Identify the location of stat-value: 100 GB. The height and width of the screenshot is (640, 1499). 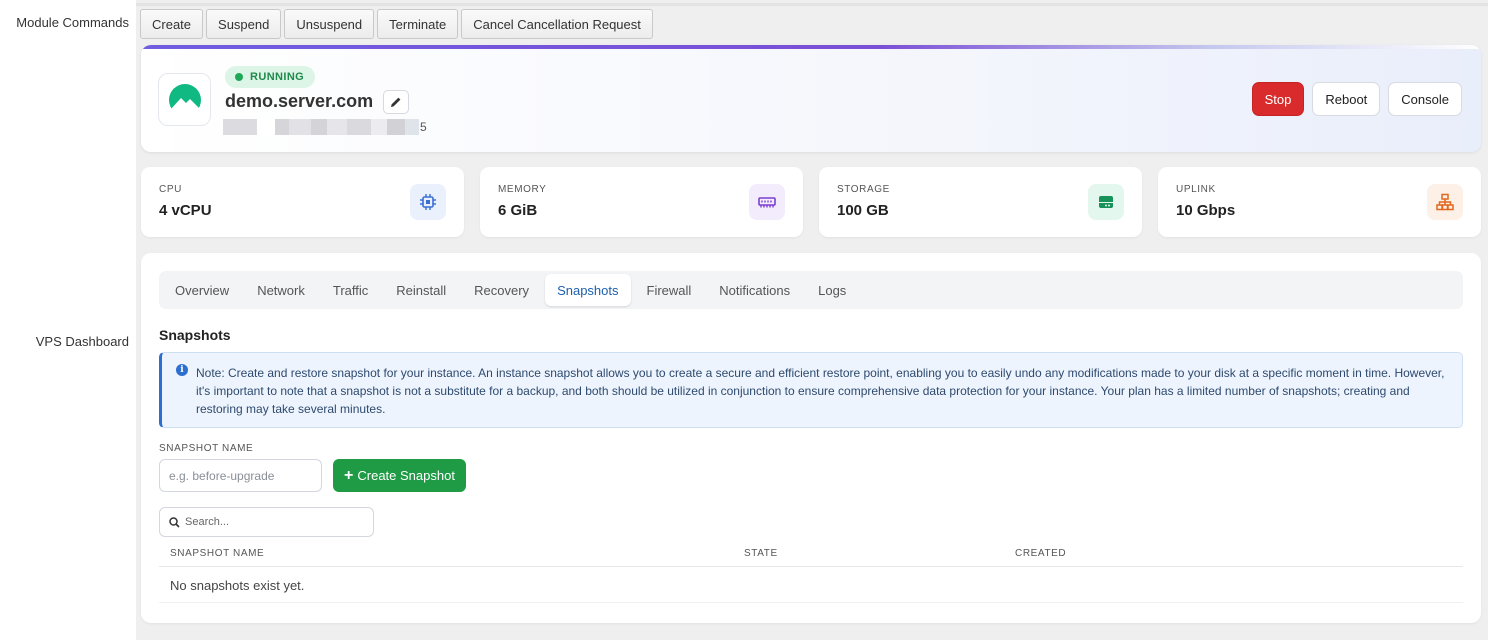
(863, 210).